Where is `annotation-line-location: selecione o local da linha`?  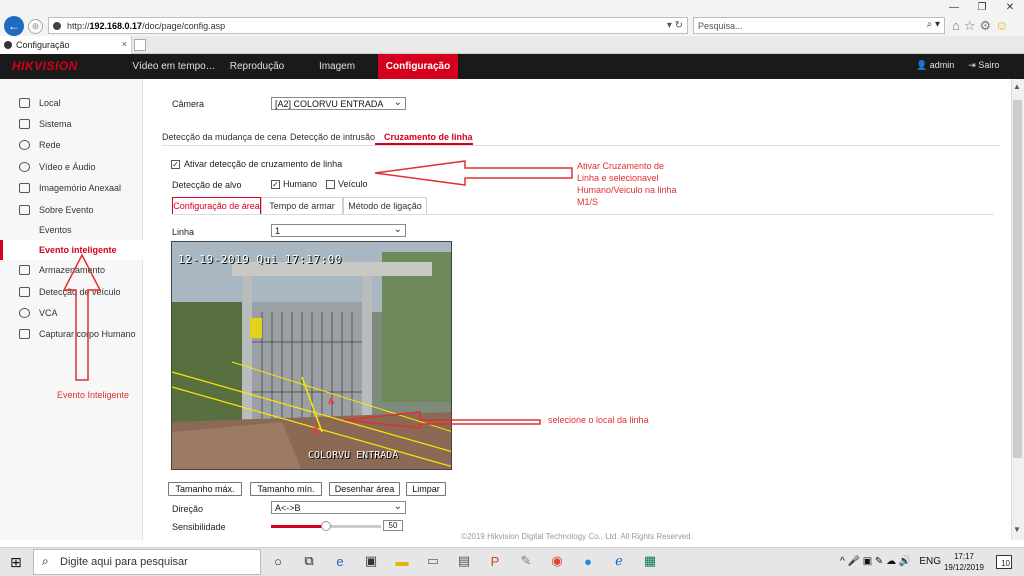 annotation-line-location: selecione o local da linha is located at coordinates (598, 420).